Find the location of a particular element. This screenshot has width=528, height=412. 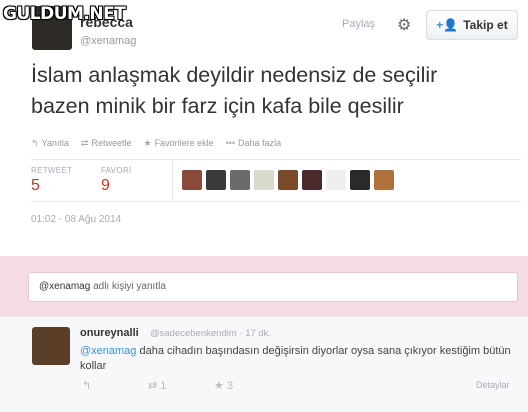

reply-icon: ↰ is located at coordinates (35, 143).